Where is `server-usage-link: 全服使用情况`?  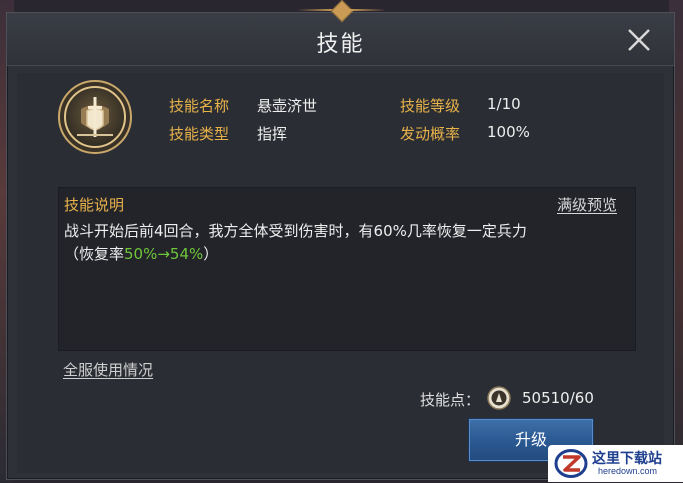 server-usage-link: 全服使用情况 is located at coordinates (108, 369).